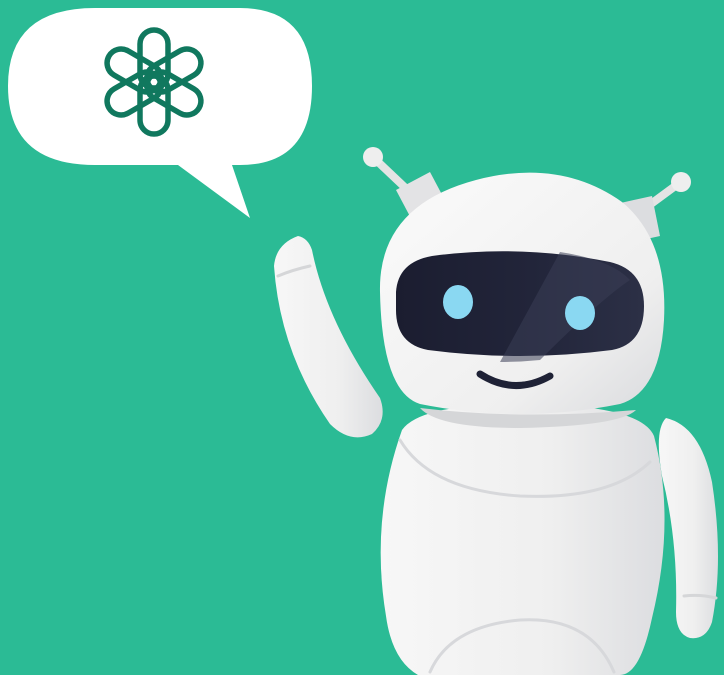 The image size is (724, 675). I want to click on robot-lowered-arm, so click(688, 528).